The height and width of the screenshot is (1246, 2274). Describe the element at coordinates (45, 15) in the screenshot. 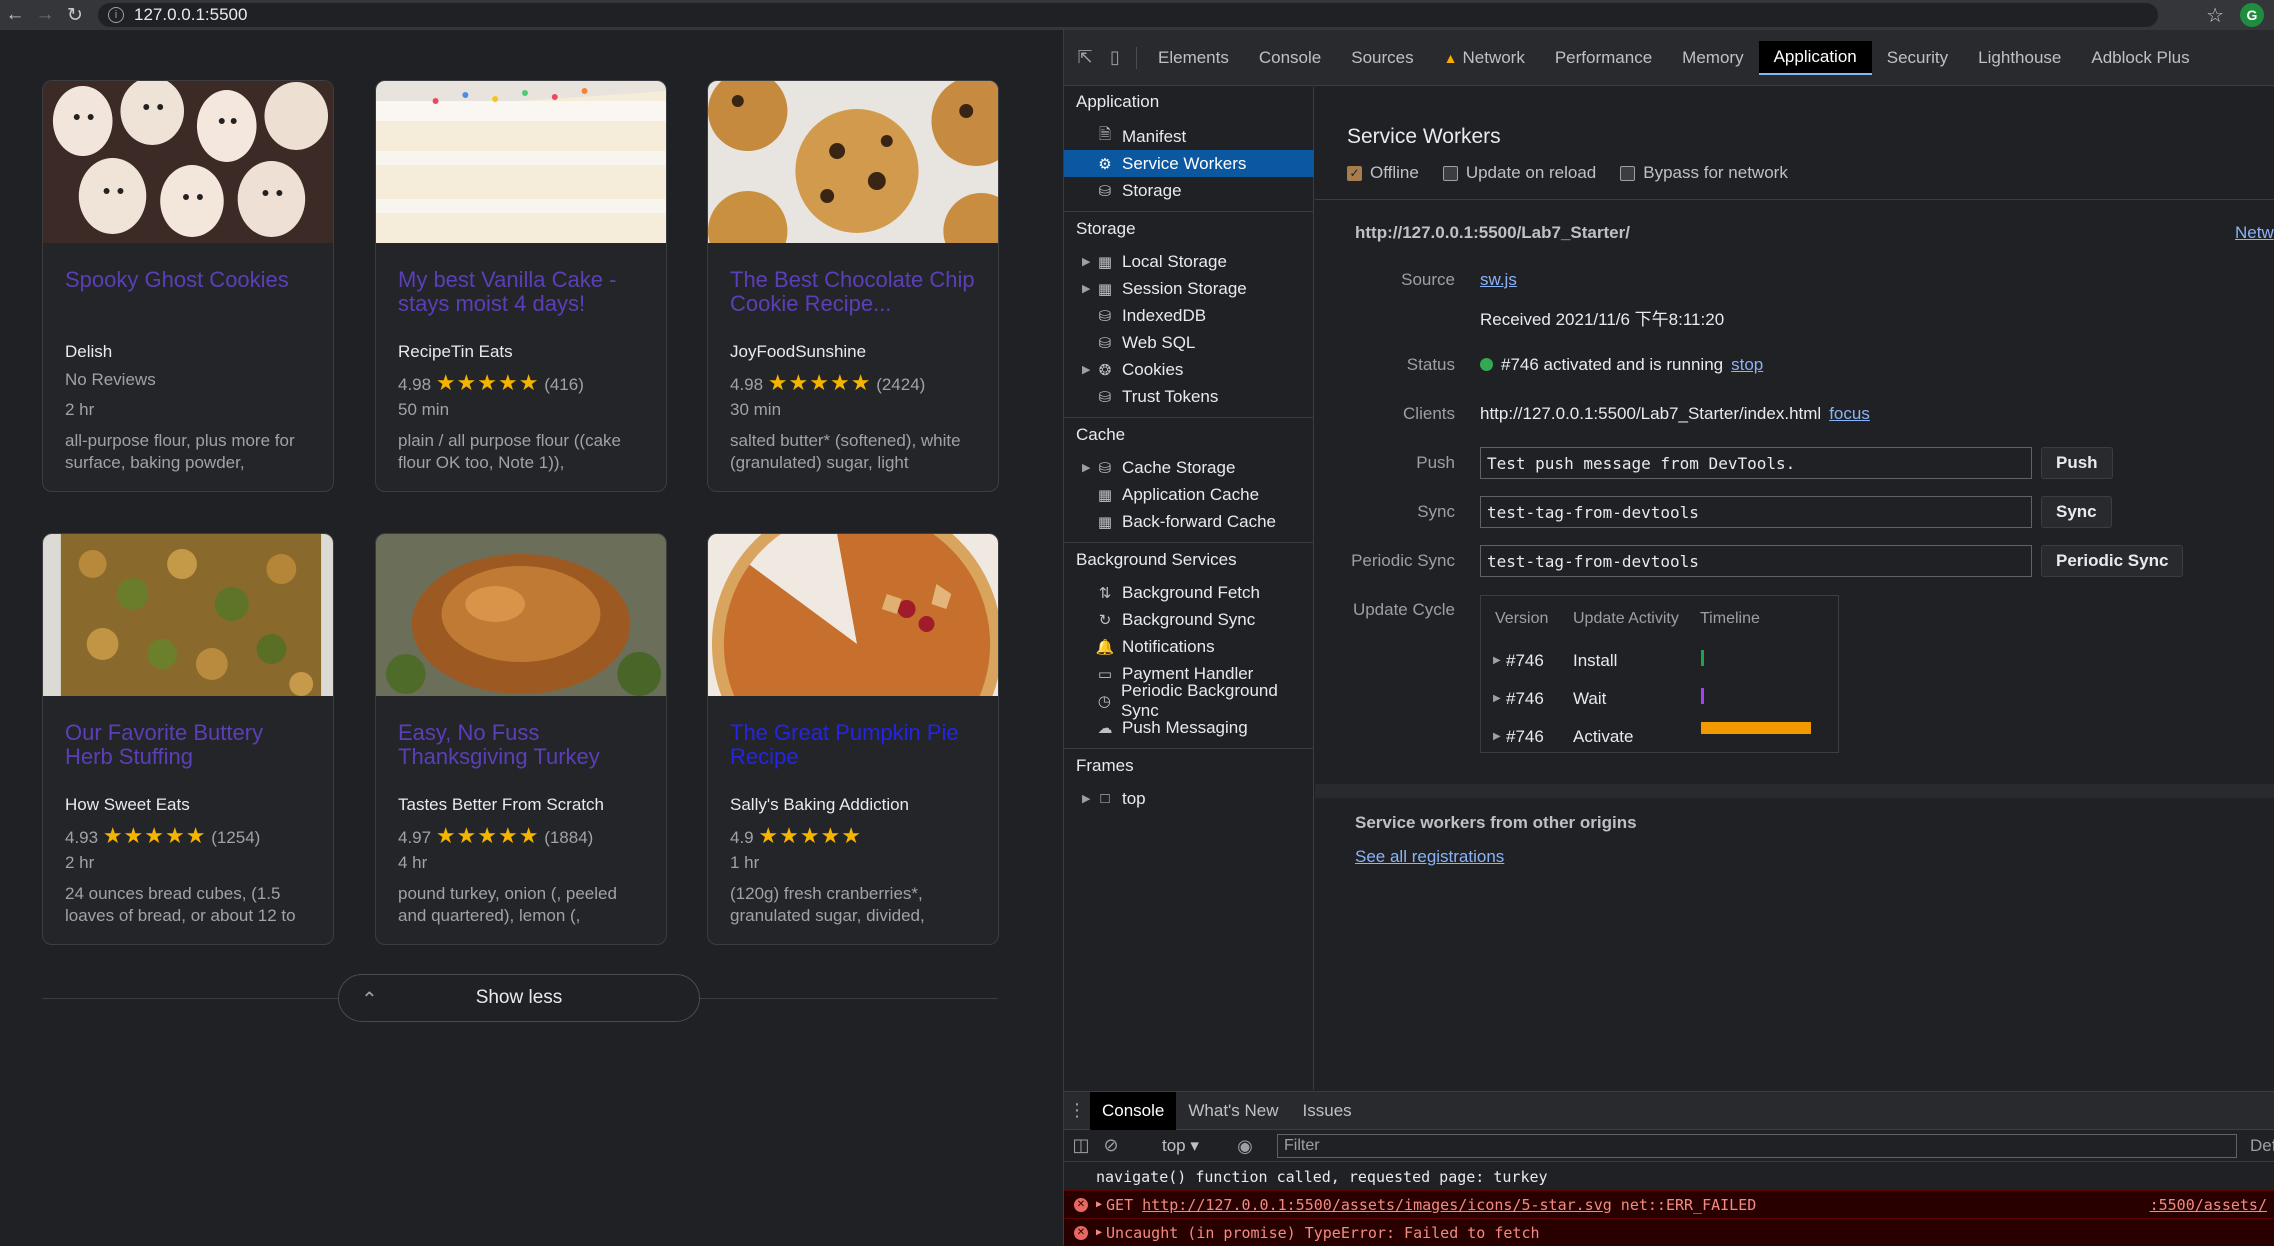

I see `forward-icon: →` at that location.